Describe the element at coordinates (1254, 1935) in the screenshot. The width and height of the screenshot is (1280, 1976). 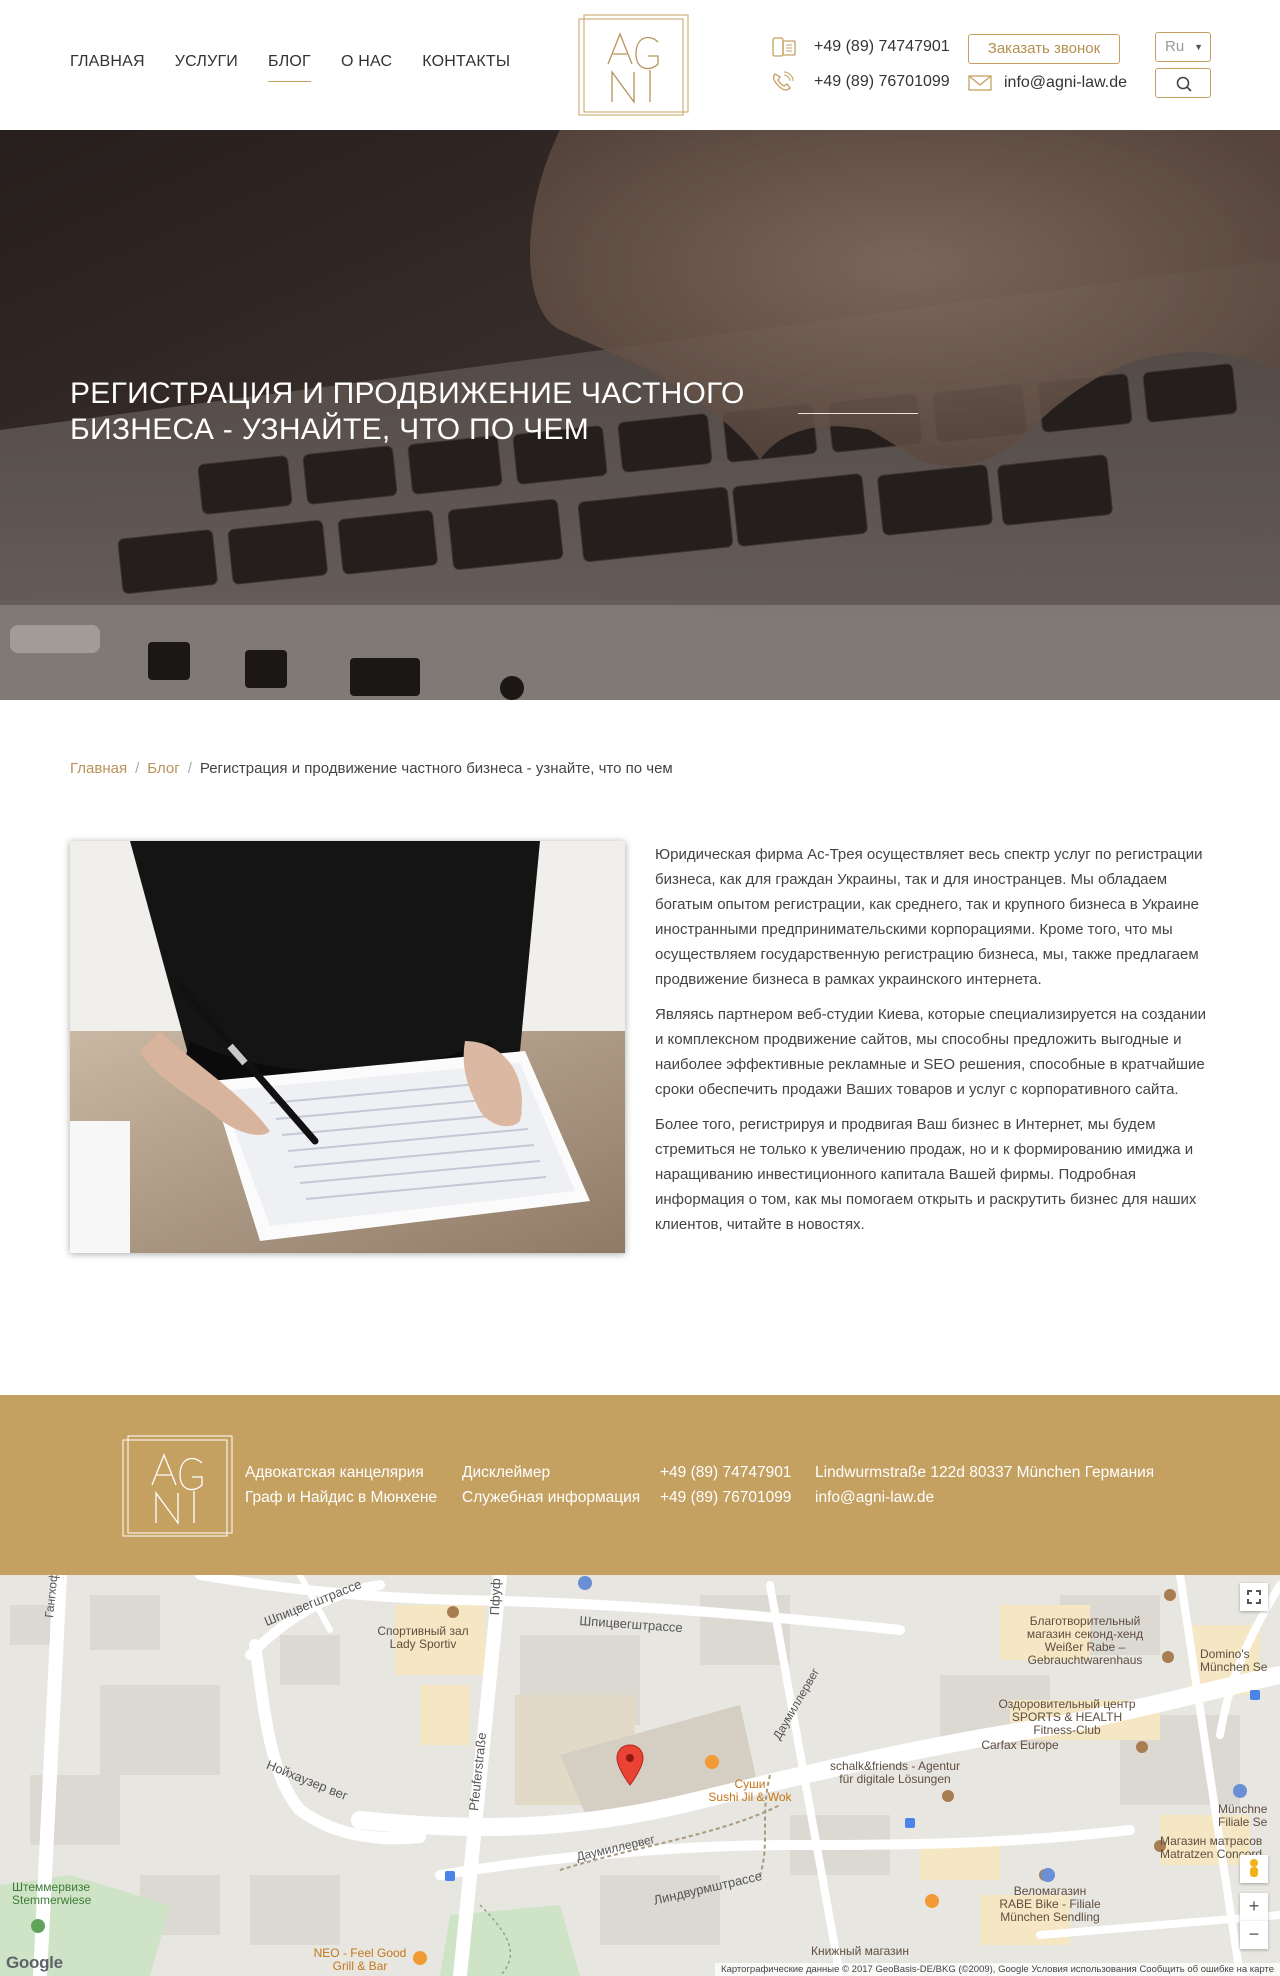
I see `zoom-out-button: −` at that location.